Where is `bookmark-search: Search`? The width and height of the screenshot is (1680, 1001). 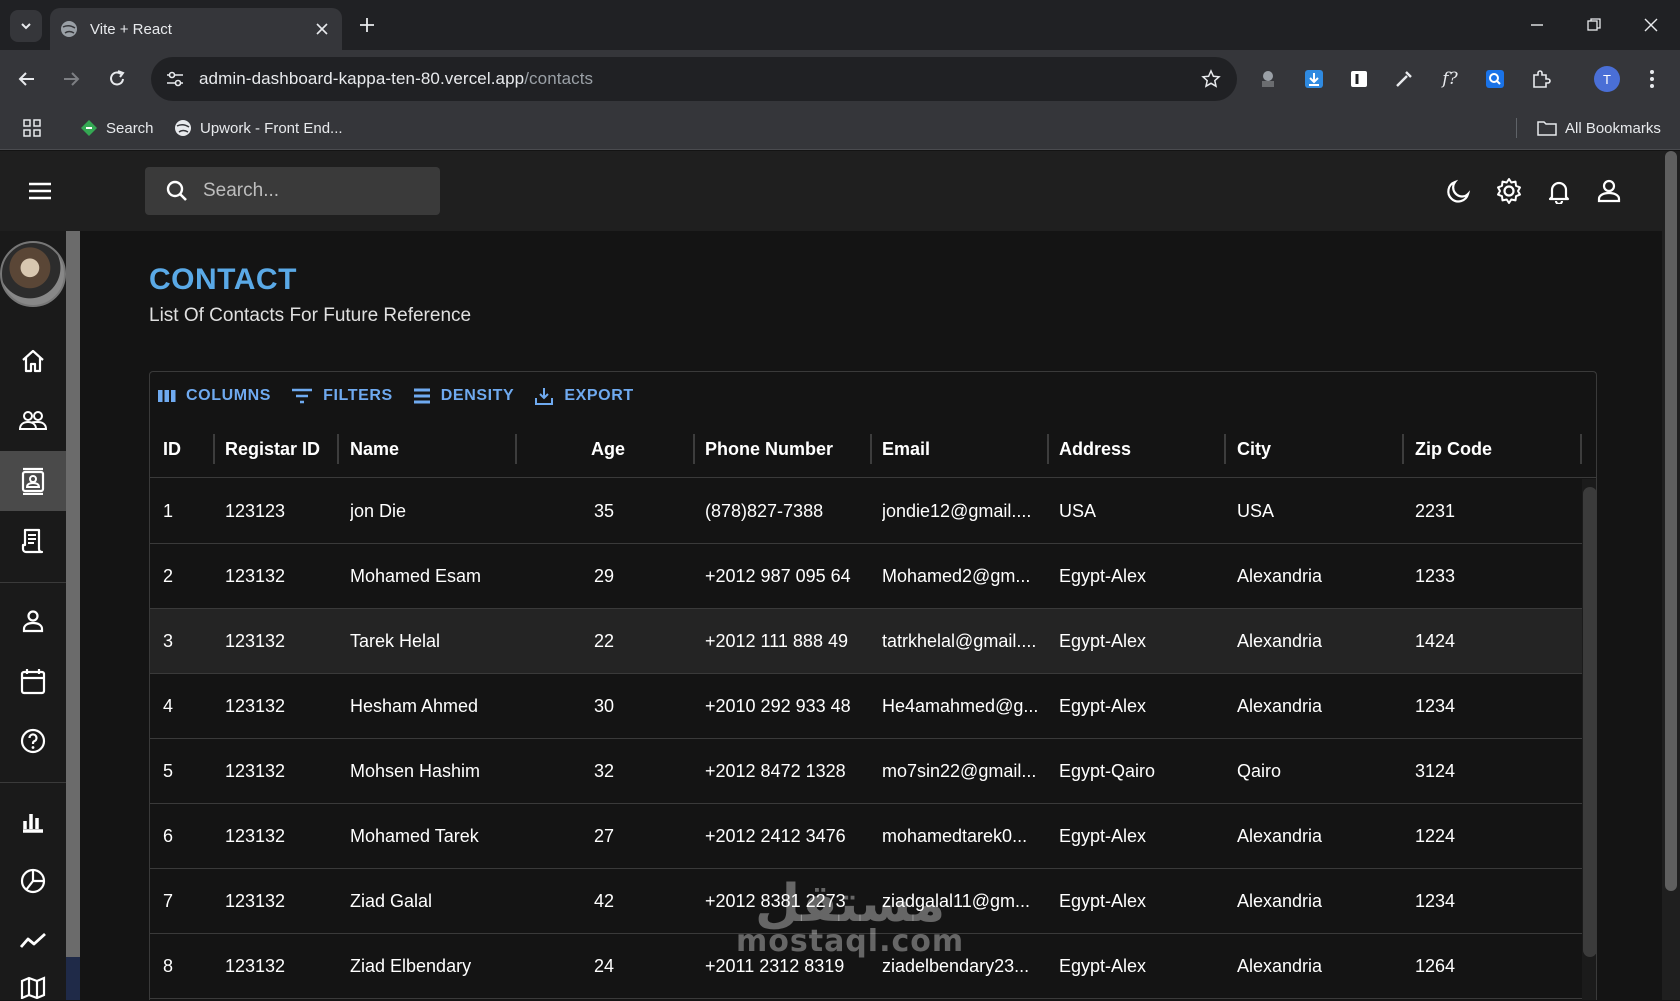
bookmark-search: Search is located at coordinates (117, 128).